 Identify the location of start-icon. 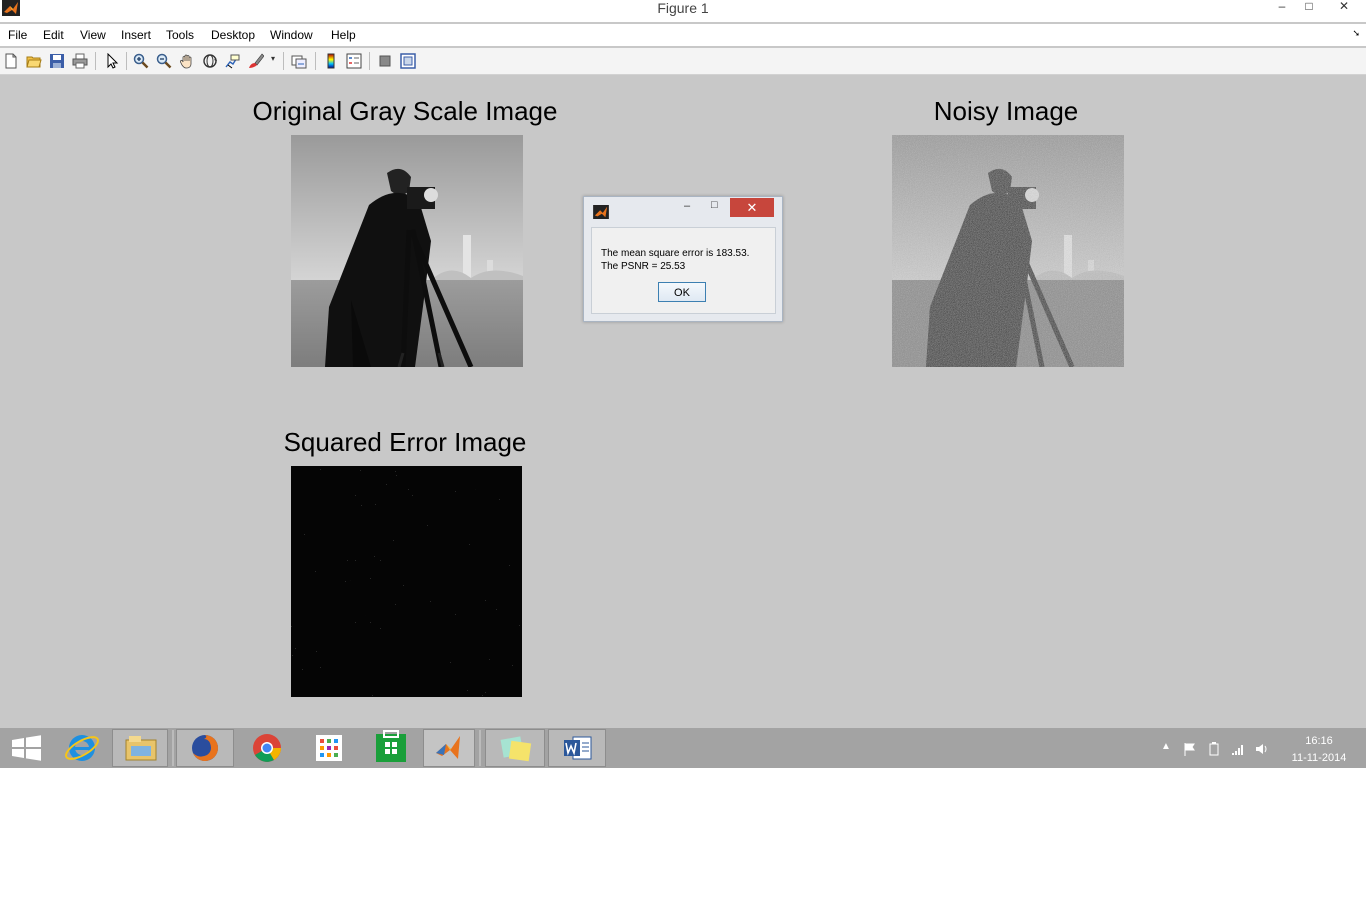
(26, 748).